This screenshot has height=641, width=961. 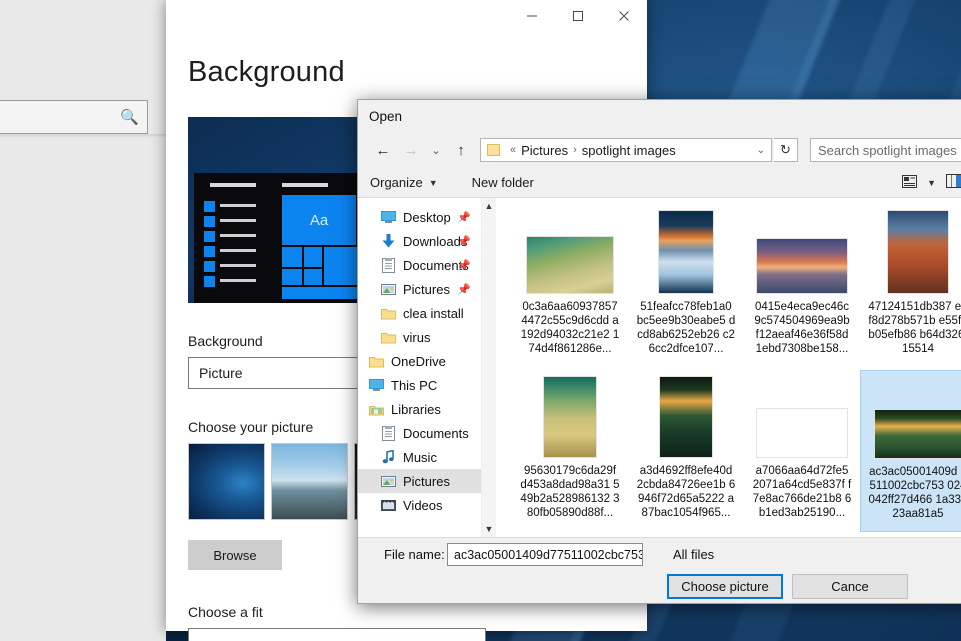 I want to click on close-button, so click(x=624, y=16).